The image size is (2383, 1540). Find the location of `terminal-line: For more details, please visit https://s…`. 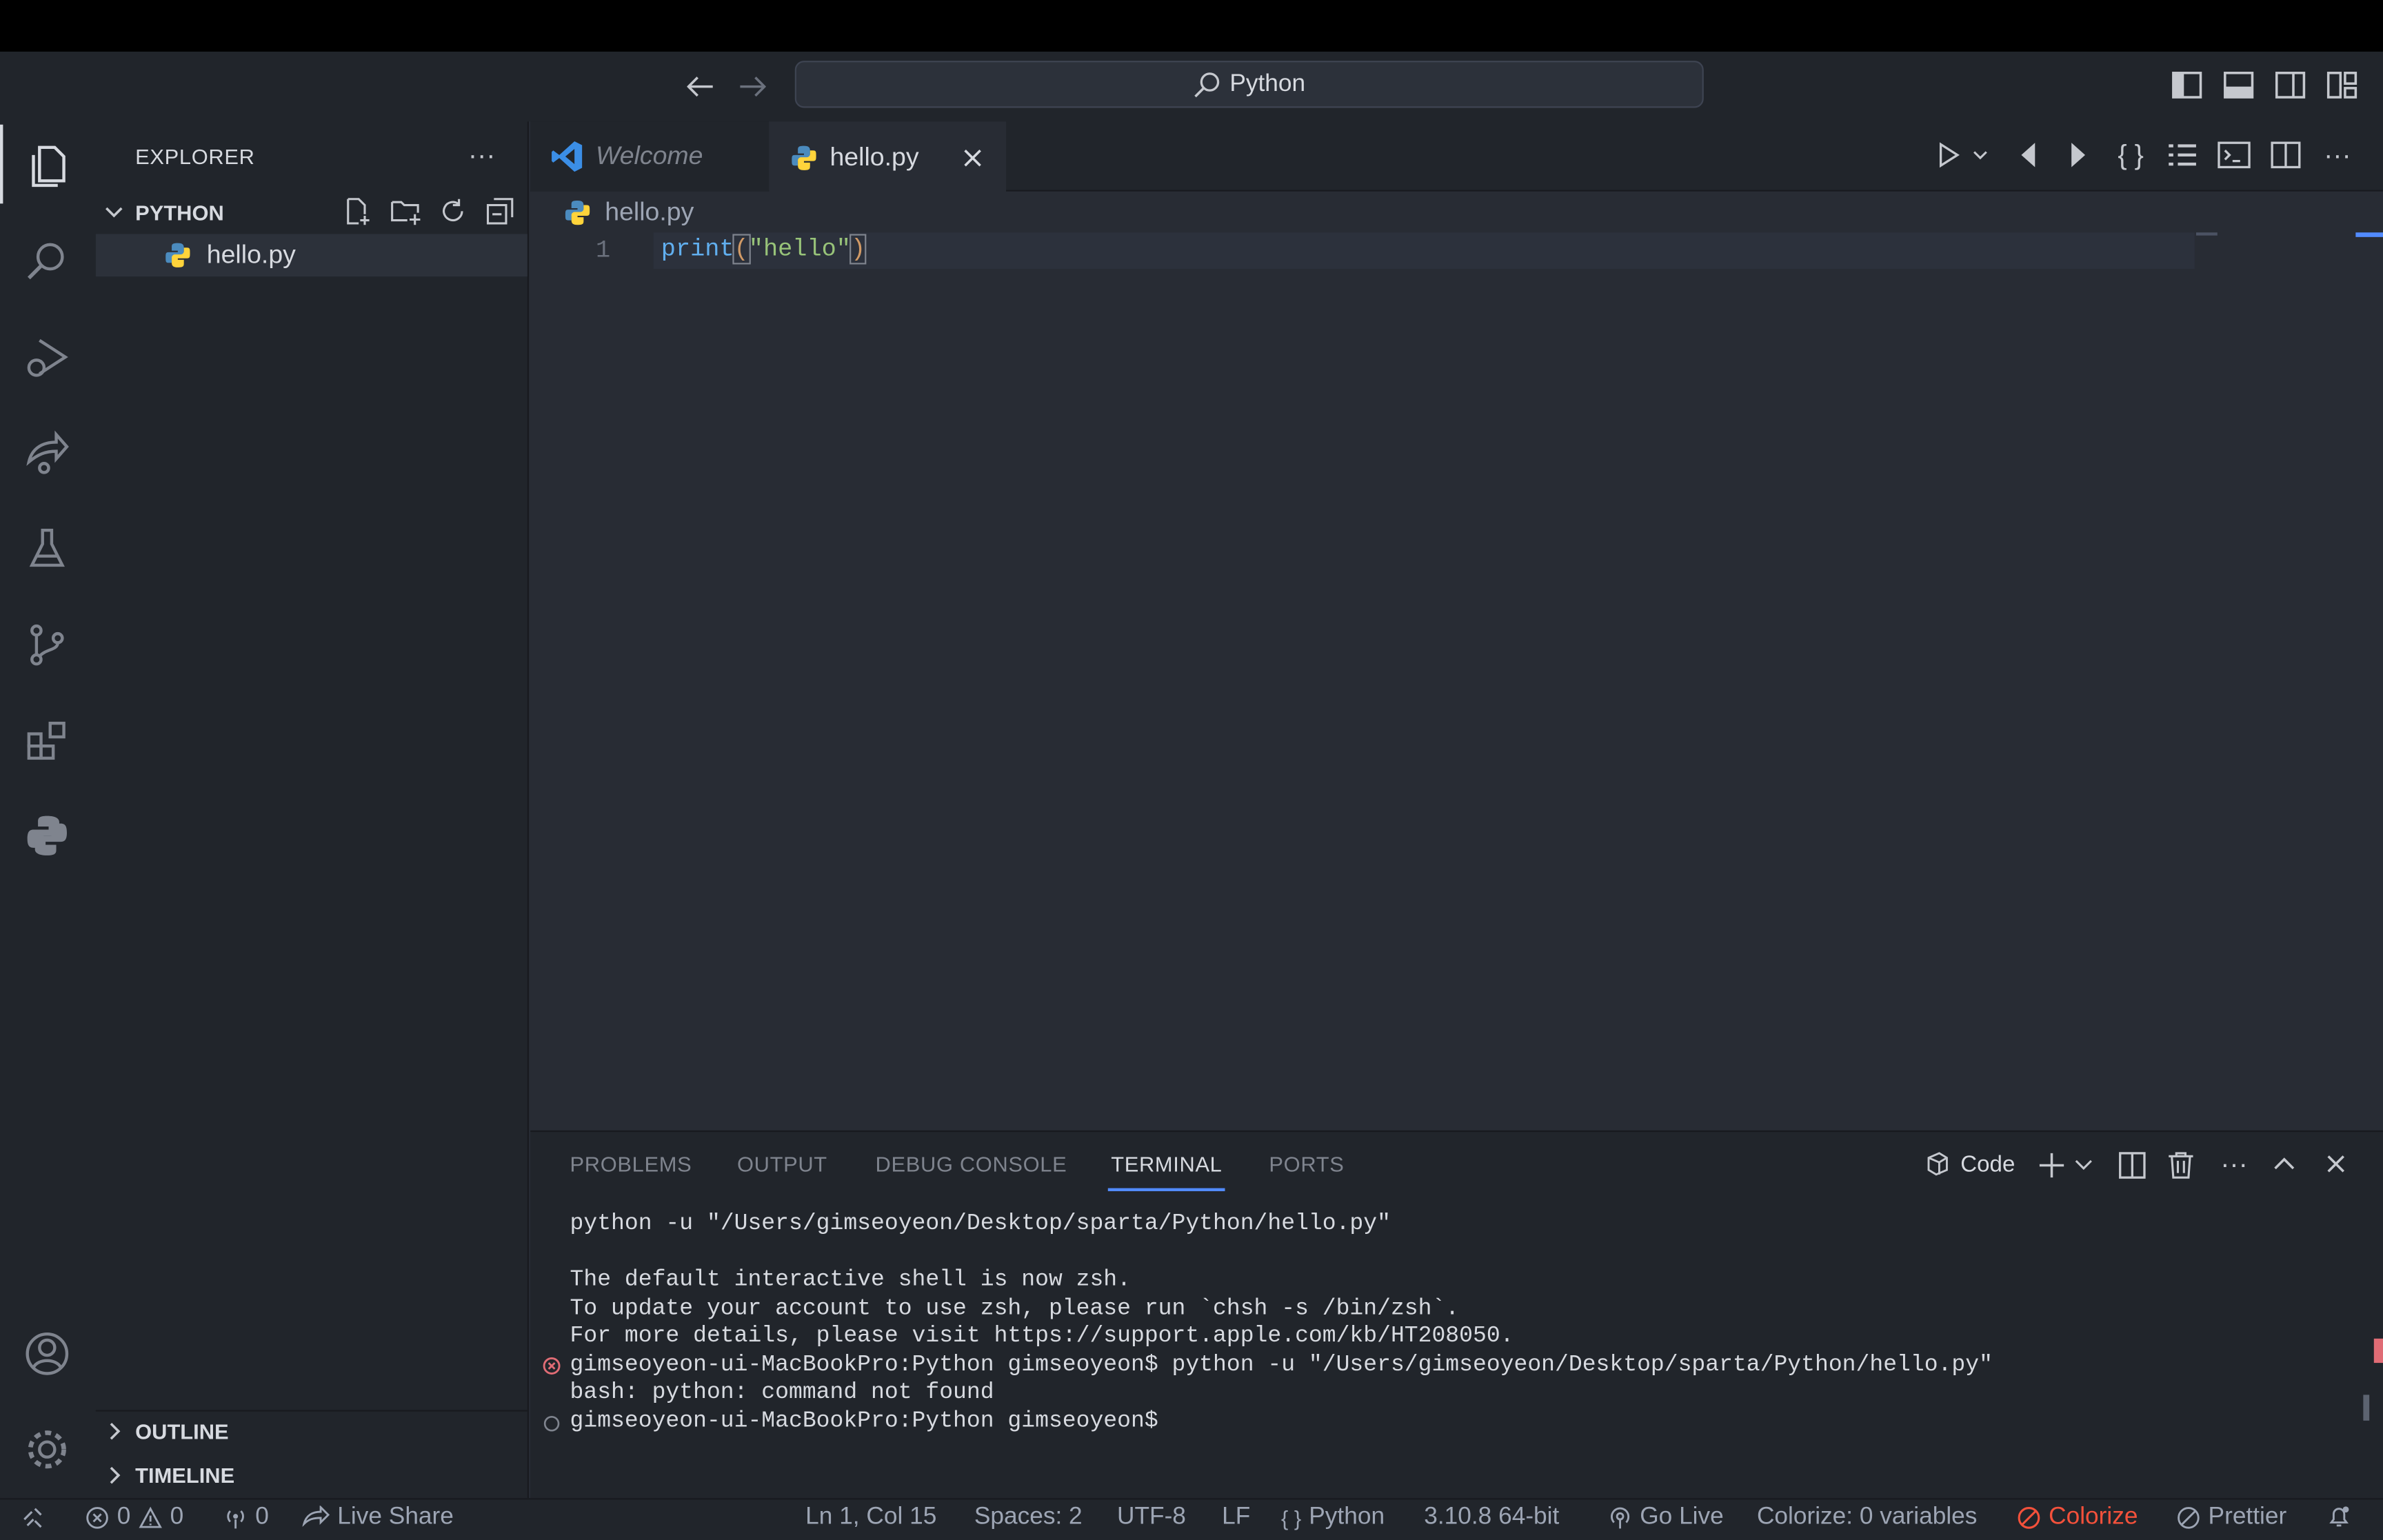

terminal-line: For more details, please visit https://s… is located at coordinates (1042, 1337).